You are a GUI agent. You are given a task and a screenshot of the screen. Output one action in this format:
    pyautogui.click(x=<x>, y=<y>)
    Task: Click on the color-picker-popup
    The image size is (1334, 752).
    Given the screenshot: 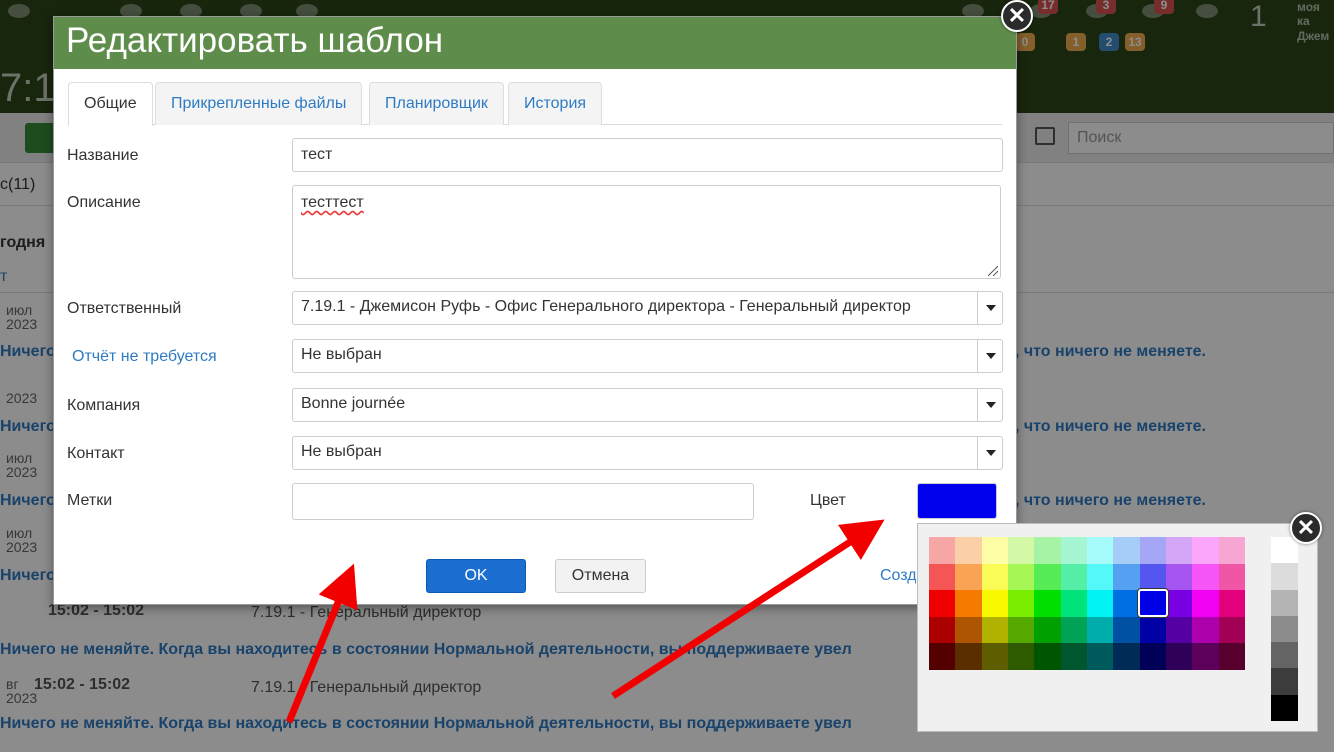 What is the action you would take?
    pyautogui.click(x=1117, y=627)
    